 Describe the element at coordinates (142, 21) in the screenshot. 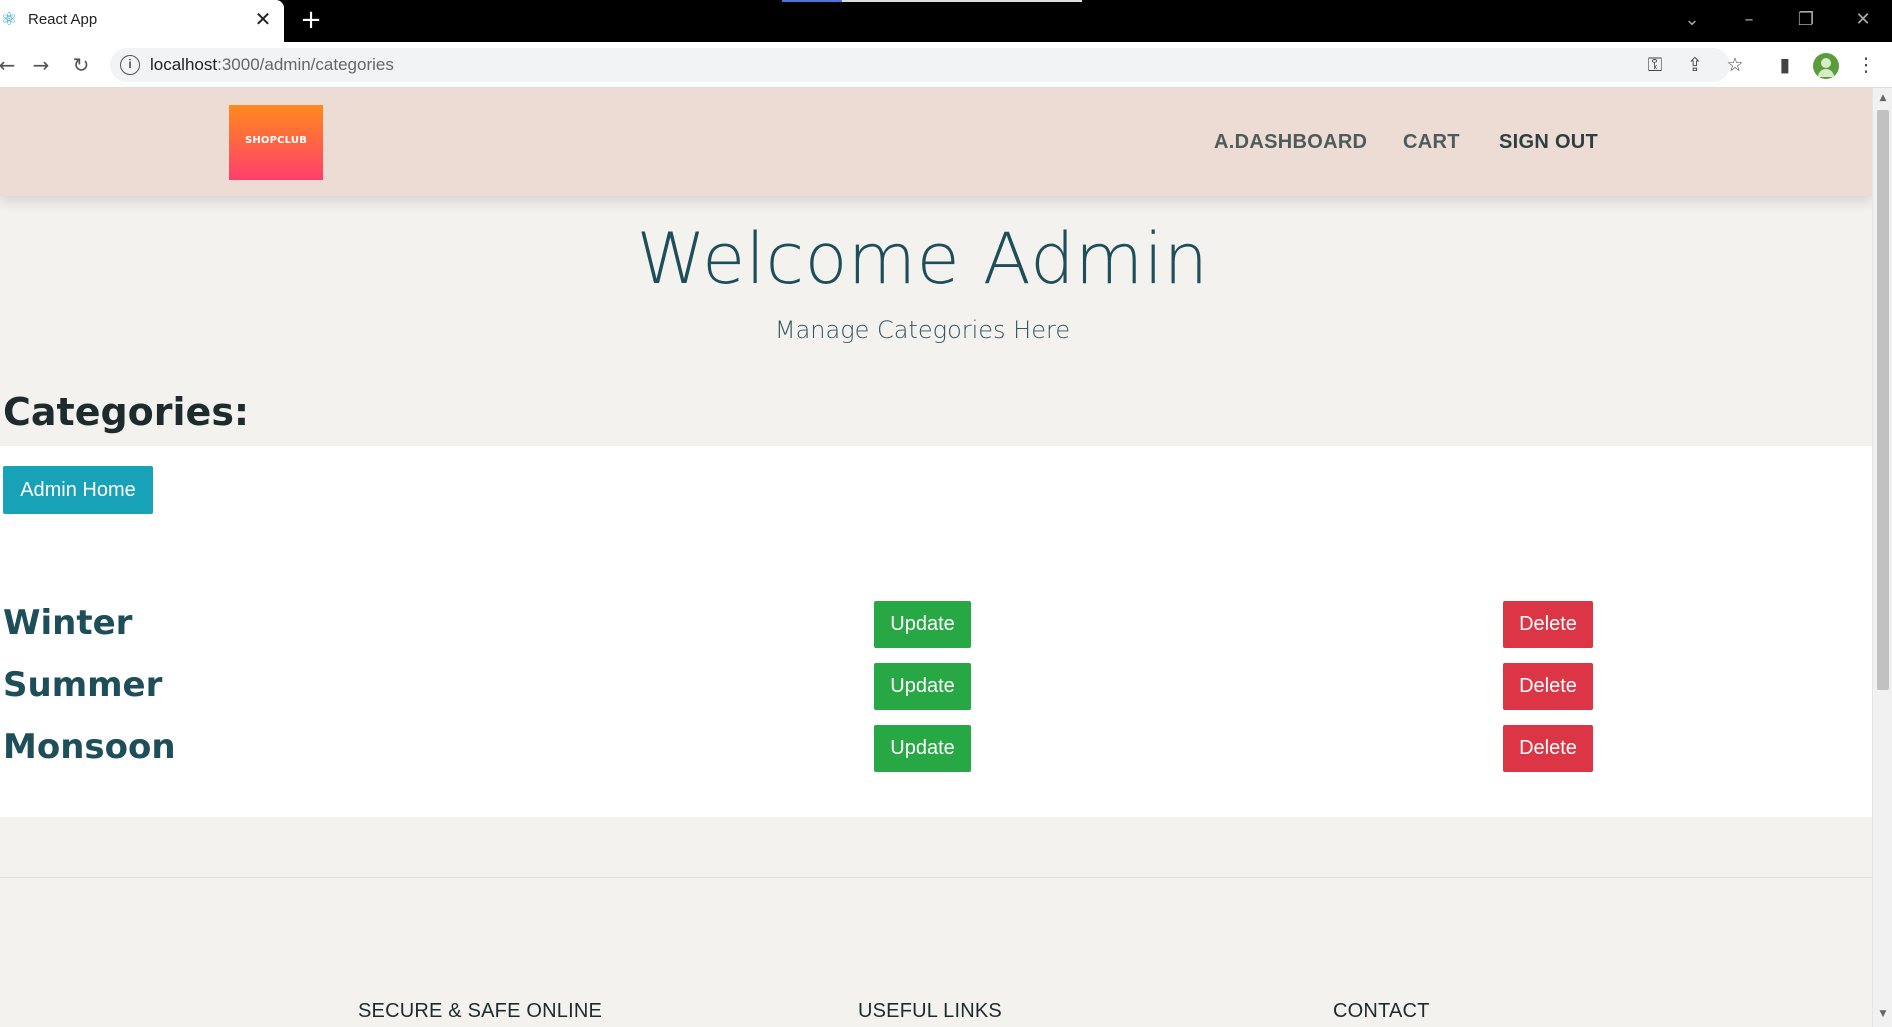

I see `browser-tab: ⚛ React App ✕` at that location.